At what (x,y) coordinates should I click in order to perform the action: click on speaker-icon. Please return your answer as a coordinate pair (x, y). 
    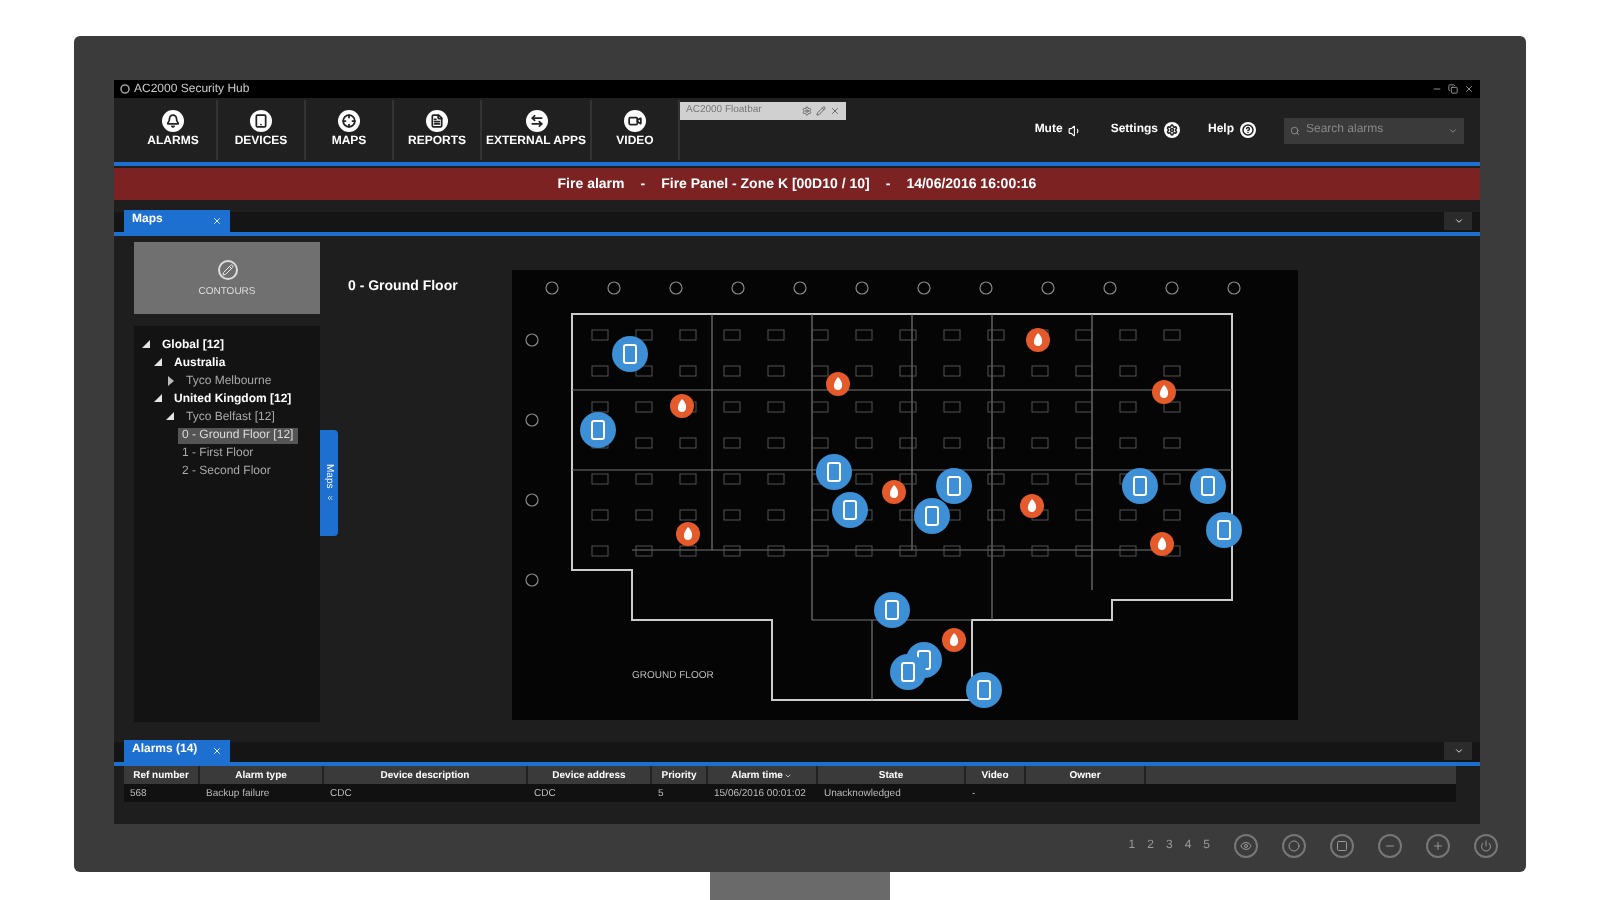
    Looking at the image, I should click on (1075, 130).